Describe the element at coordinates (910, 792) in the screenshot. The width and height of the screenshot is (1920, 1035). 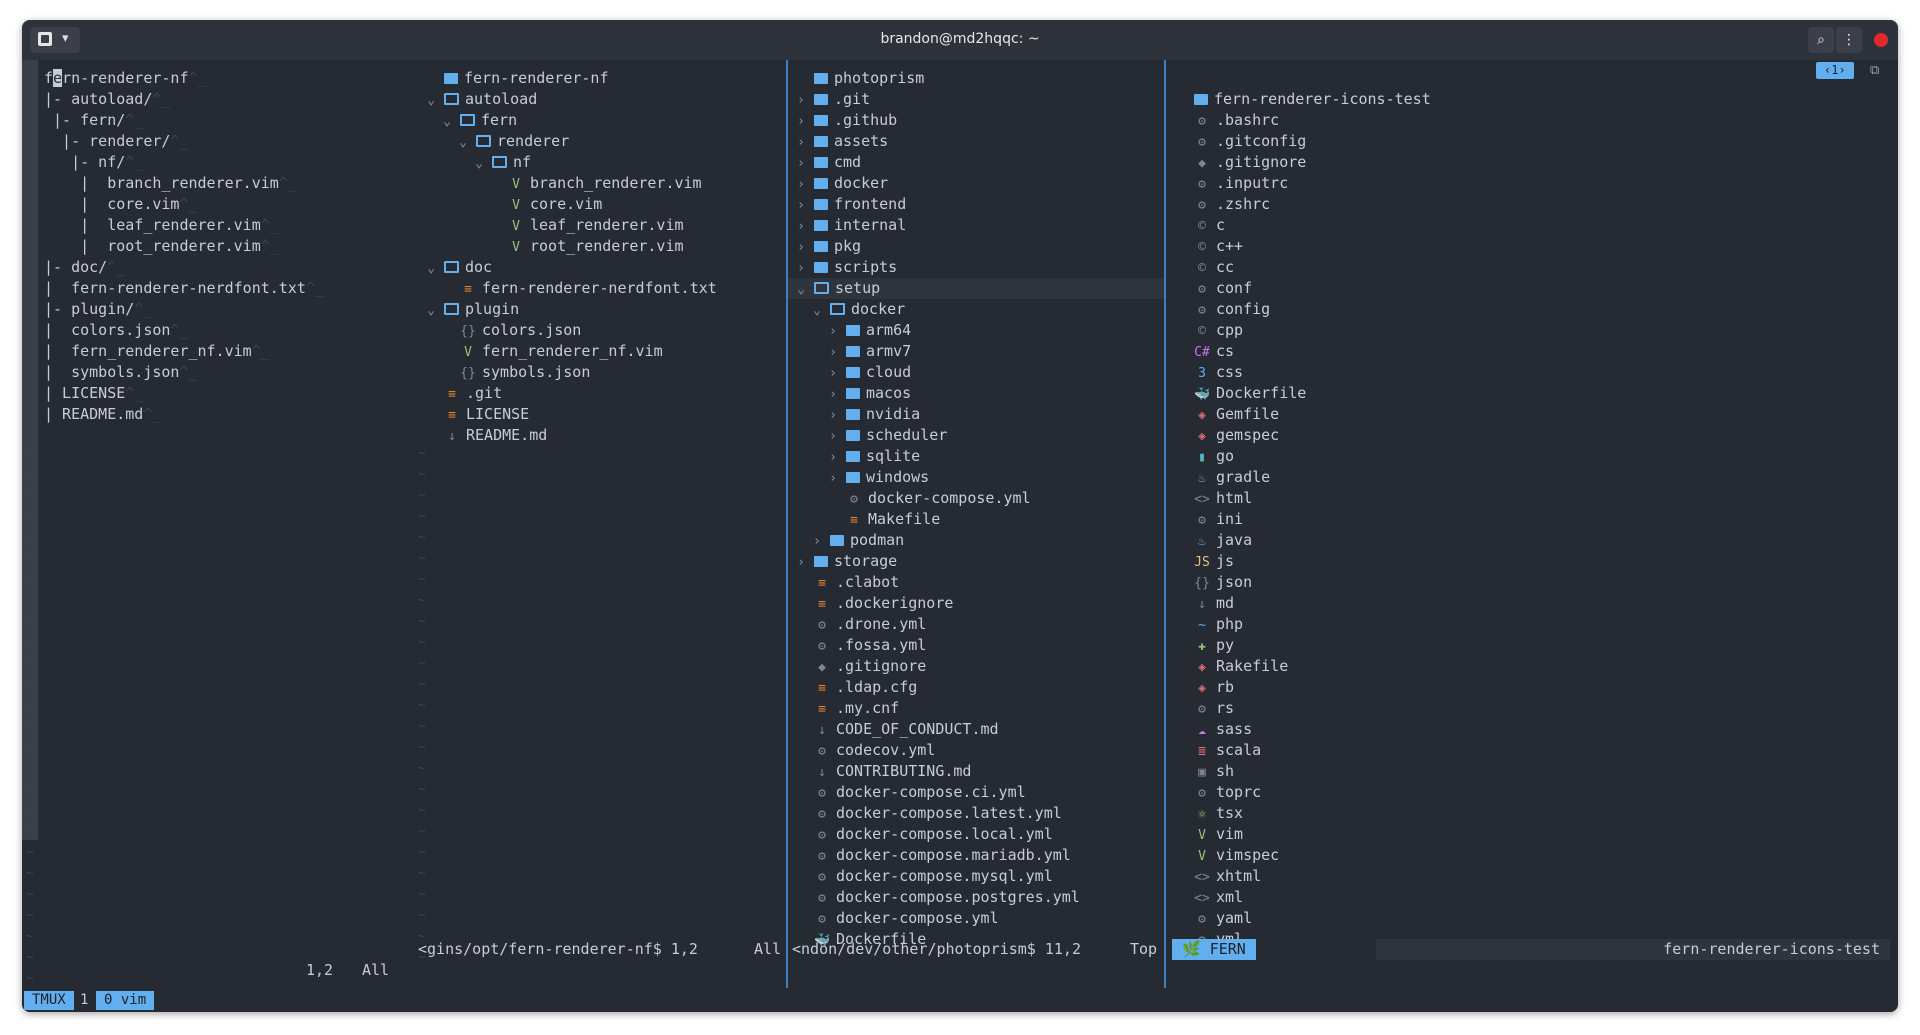
I see `tree-item: ⚙ docker-compose.ci.yml` at that location.